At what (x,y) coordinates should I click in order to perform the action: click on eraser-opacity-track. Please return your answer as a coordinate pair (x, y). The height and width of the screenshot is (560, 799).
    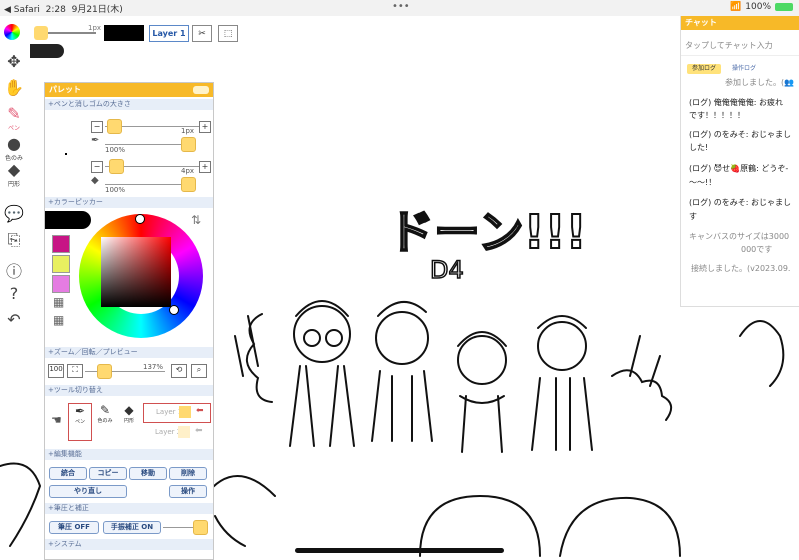
    Looking at the image, I should click on (146, 184).